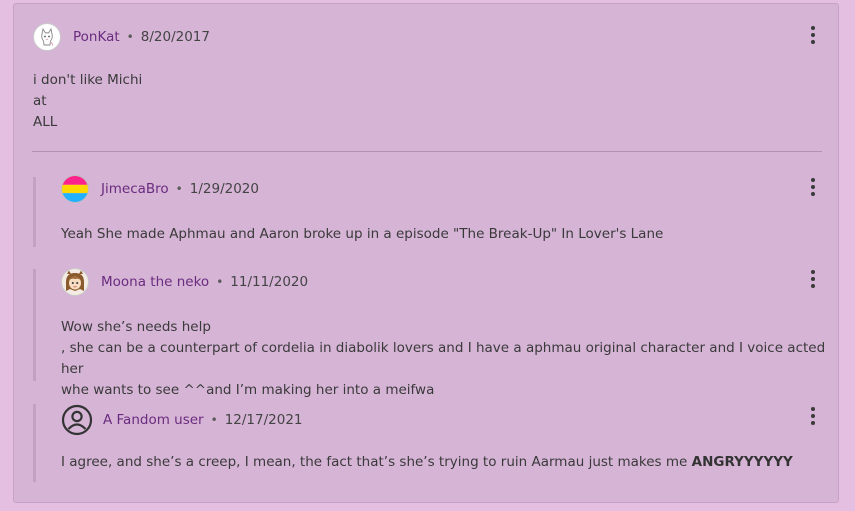  What do you see at coordinates (742, 462) in the screenshot?
I see `reply-text-bold: ANGRYYYYYY` at bounding box center [742, 462].